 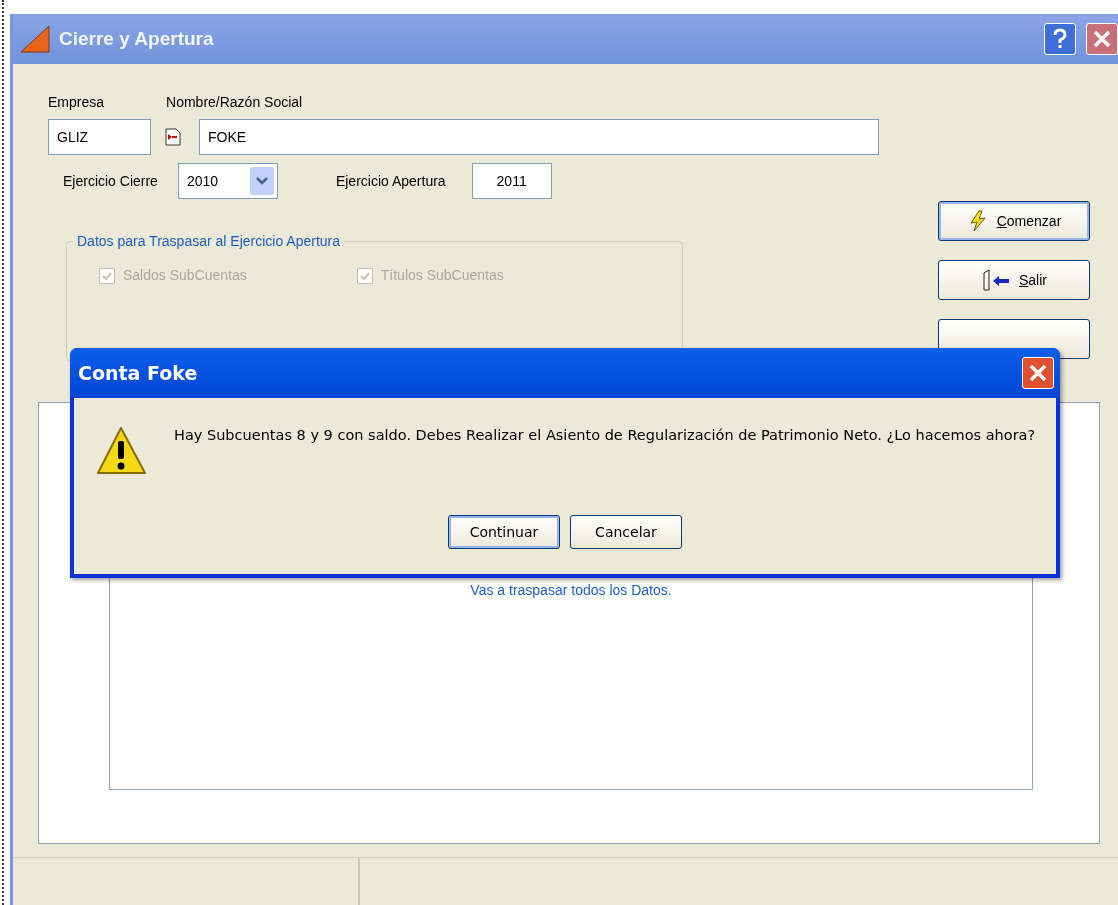 What do you see at coordinates (511, 181) in the screenshot?
I see `input-field: 2011` at bounding box center [511, 181].